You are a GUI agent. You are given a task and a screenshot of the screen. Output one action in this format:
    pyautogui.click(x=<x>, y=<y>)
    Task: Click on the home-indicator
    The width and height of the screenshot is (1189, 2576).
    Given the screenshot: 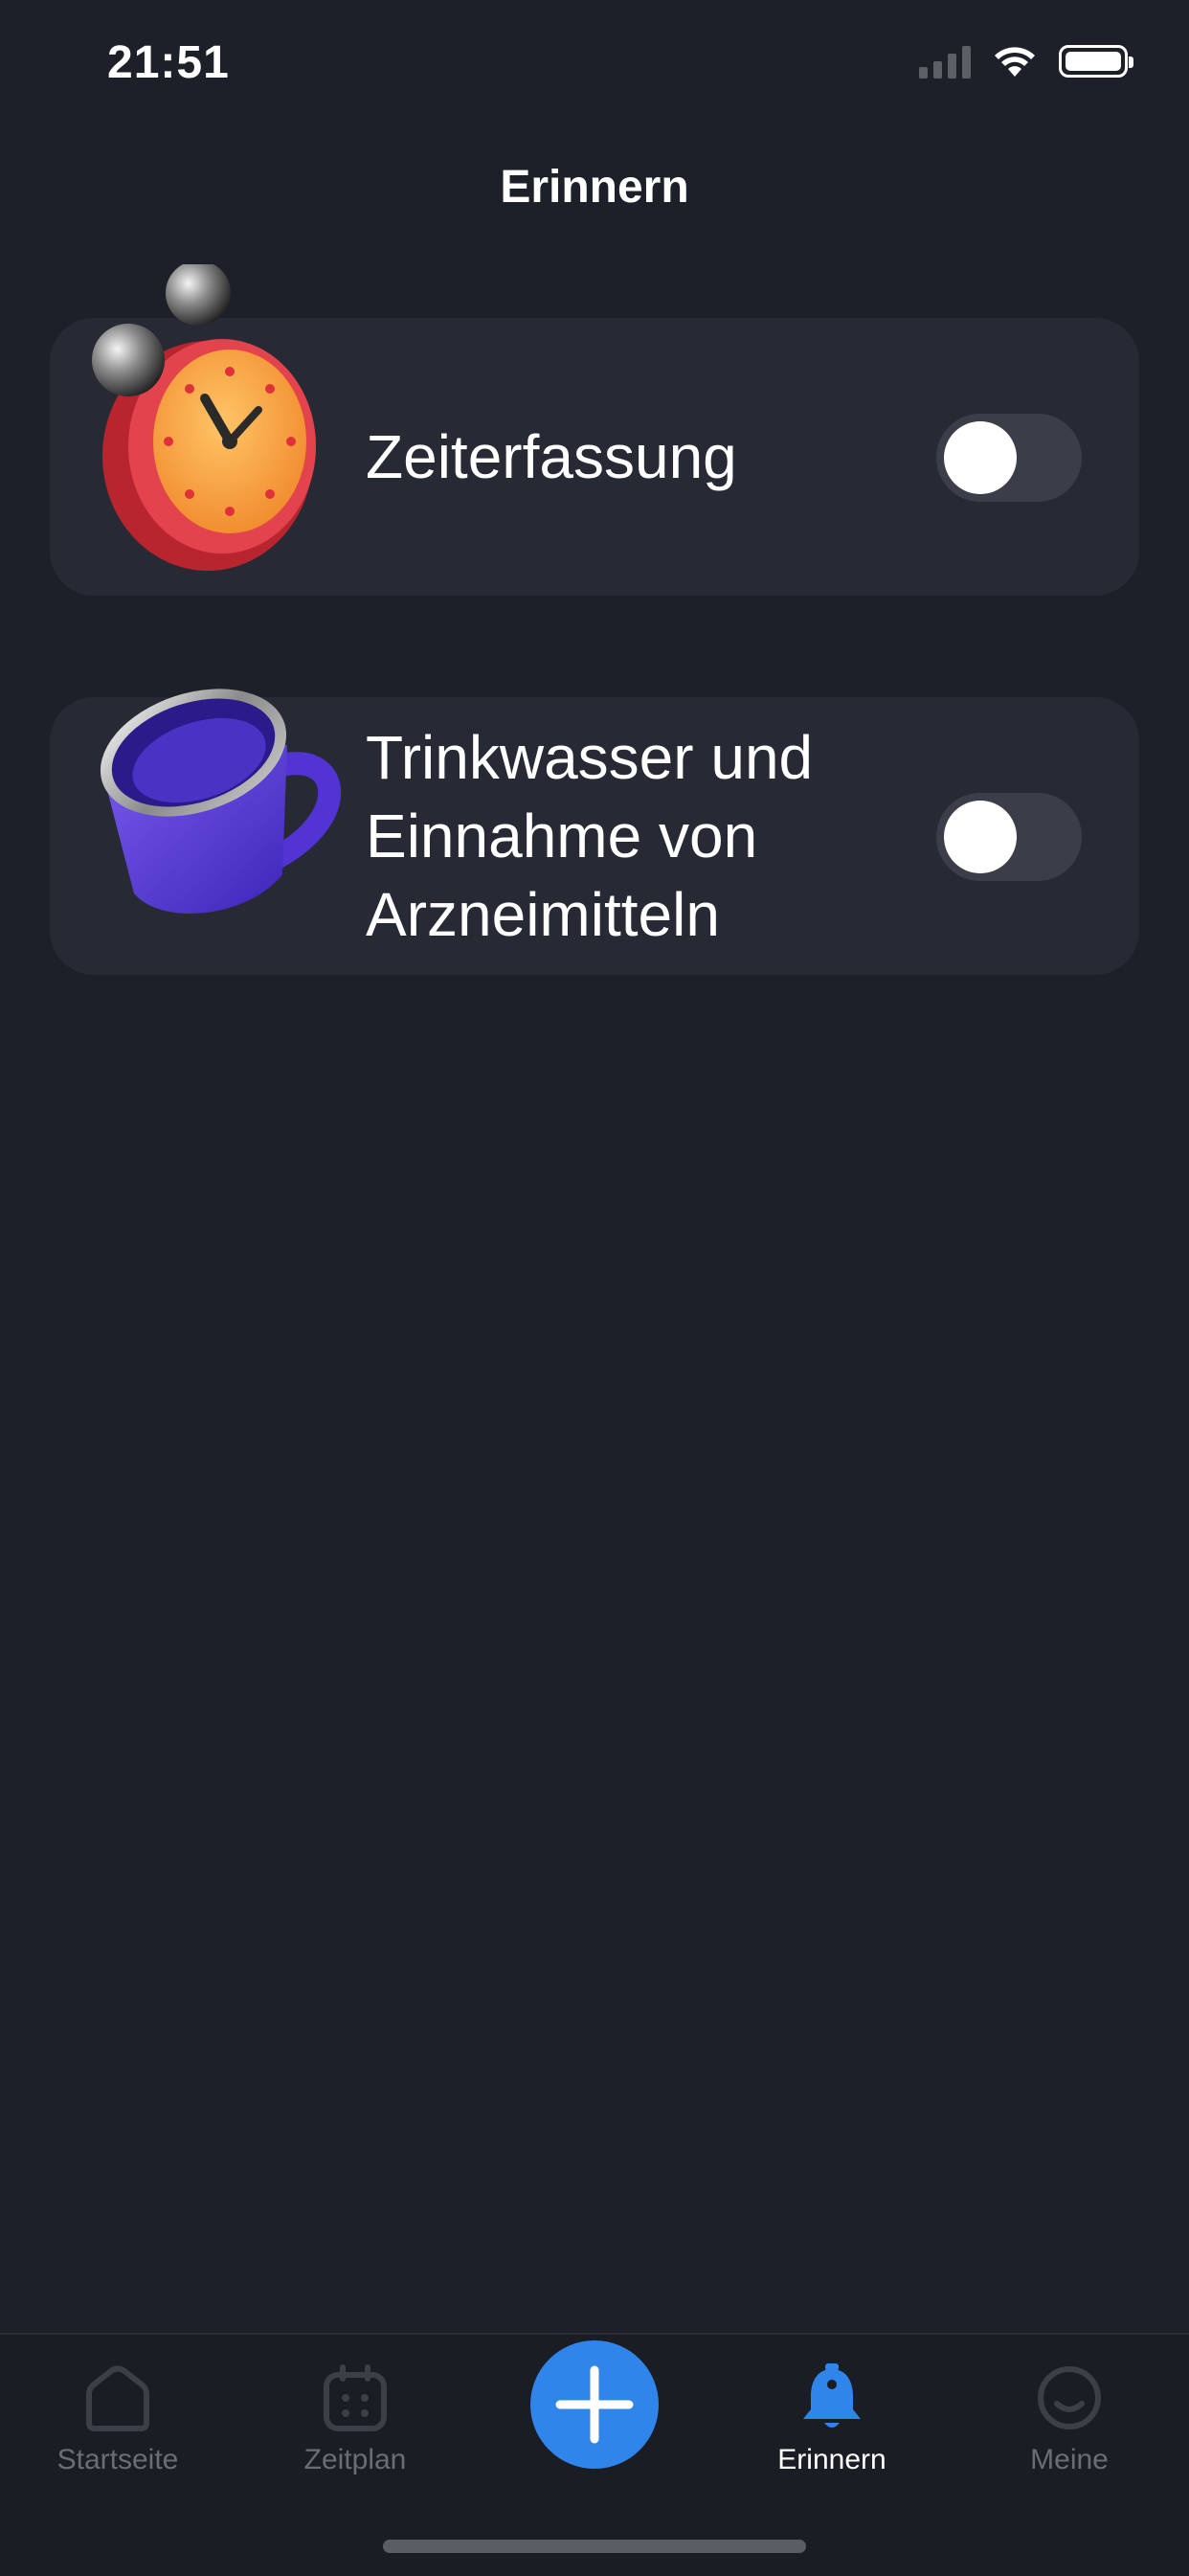 What is the action you would take?
    pyautogui.click(x=594, y=2546)
    